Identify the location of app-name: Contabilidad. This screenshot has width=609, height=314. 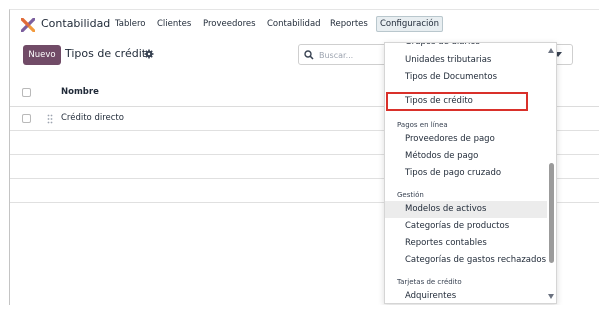
(75, 23).